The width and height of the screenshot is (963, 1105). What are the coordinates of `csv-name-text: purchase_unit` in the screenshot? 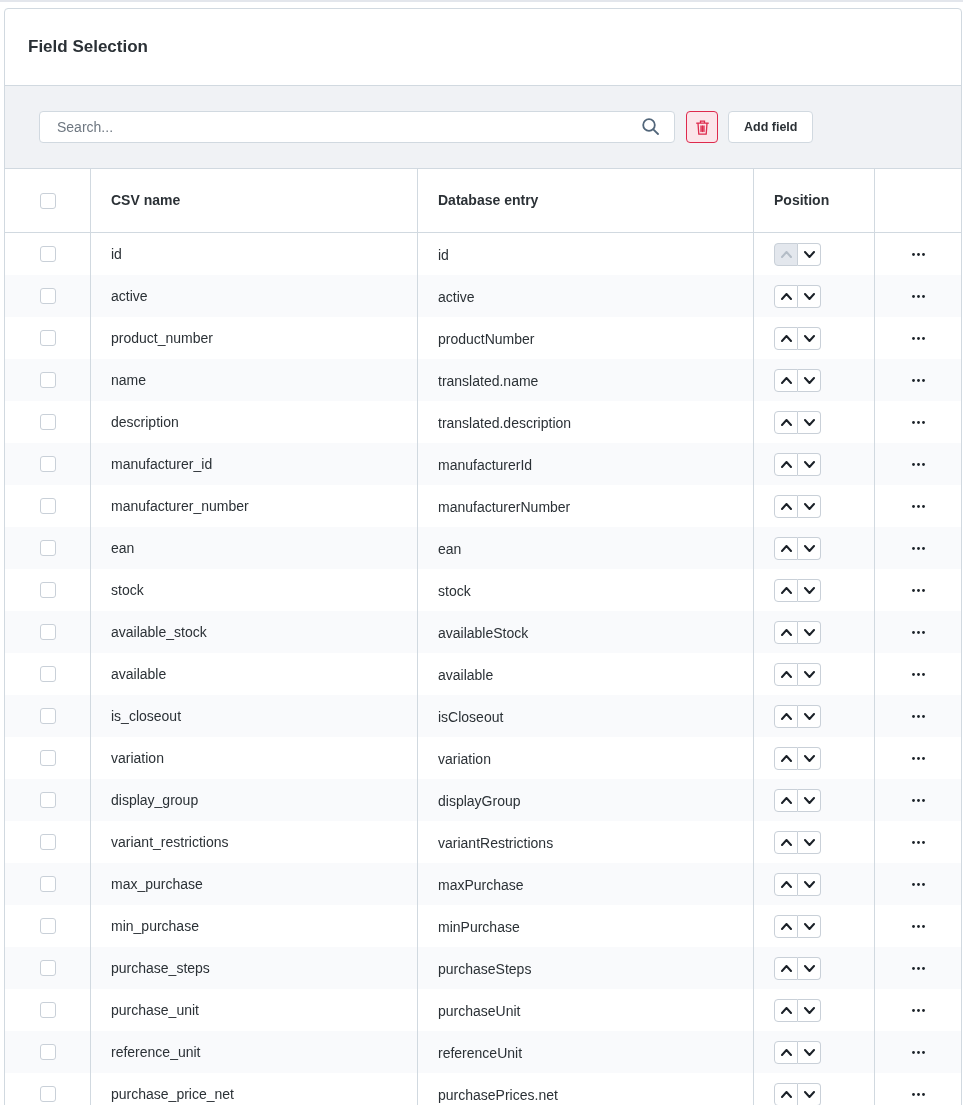 It's located at (155, 1010).